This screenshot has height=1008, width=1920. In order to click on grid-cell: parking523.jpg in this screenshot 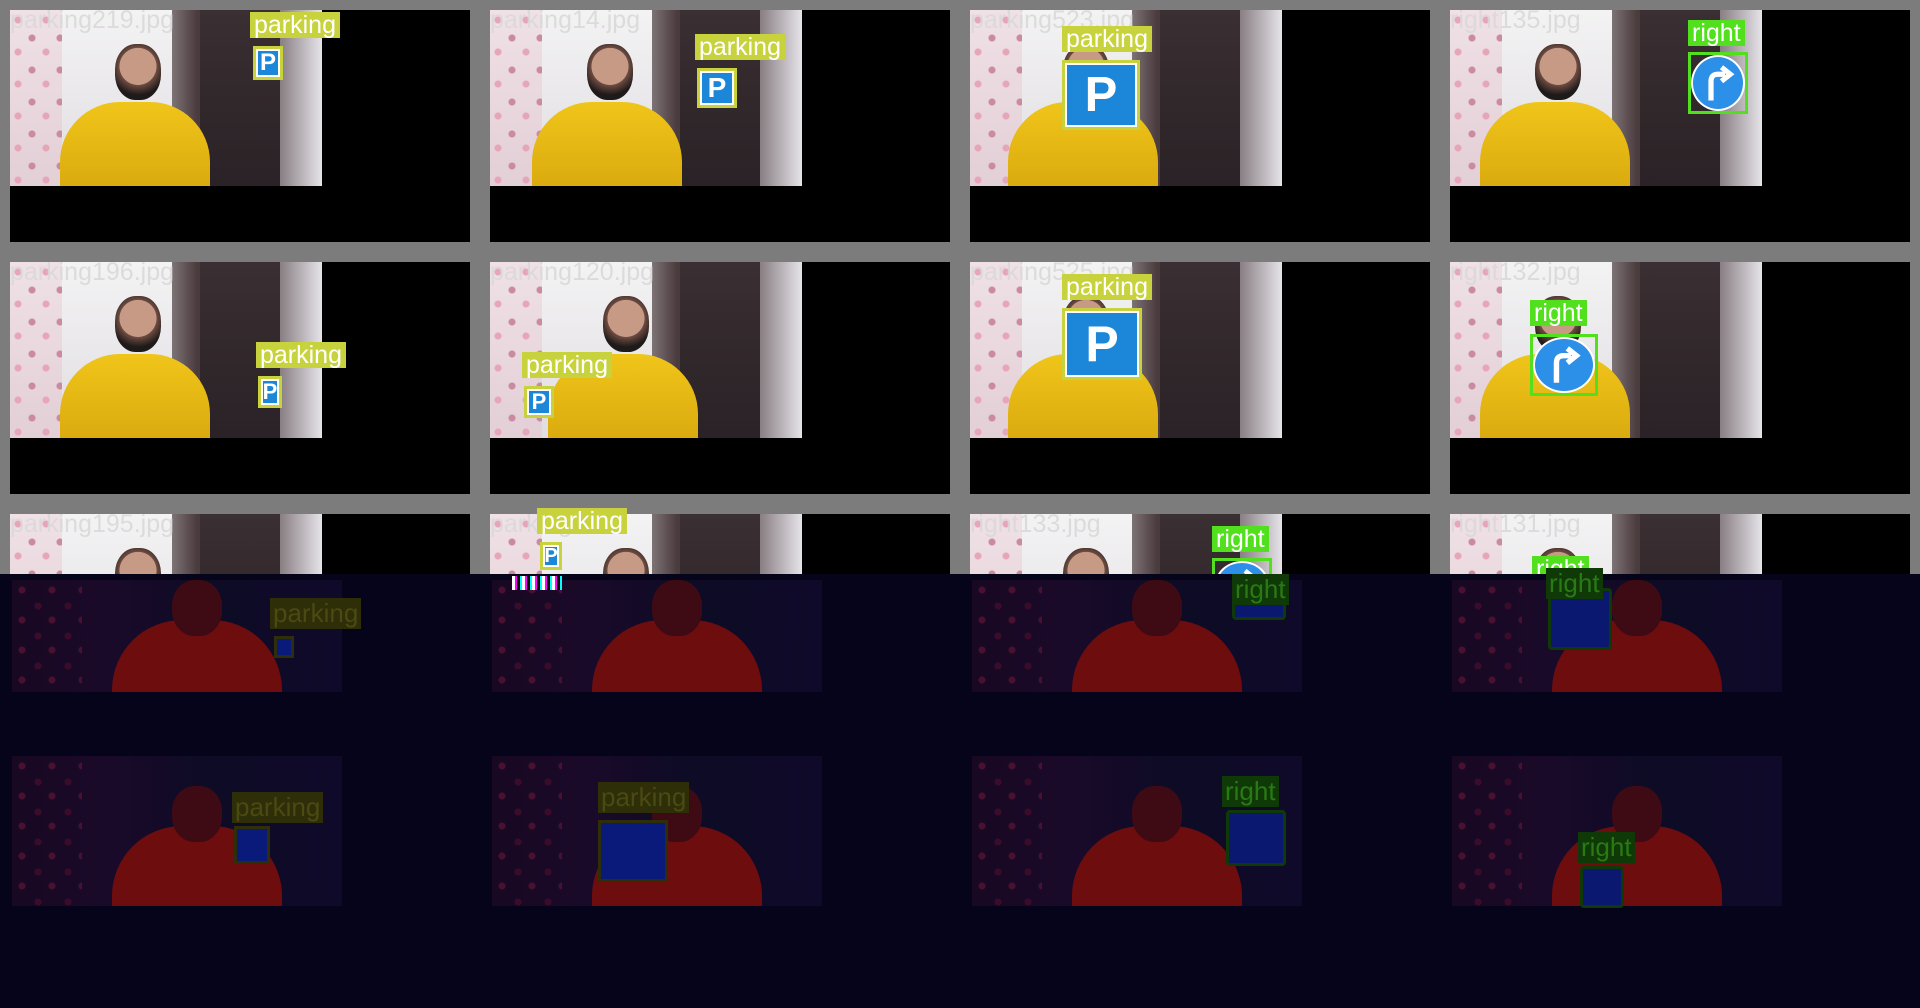, I will do `click(1200, 126)`.